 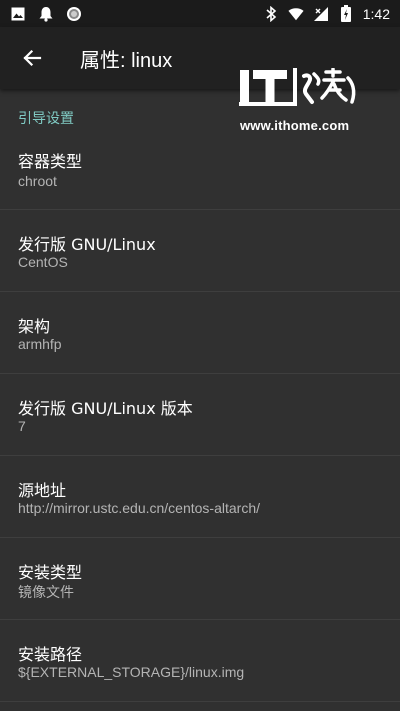 I want to click on arrow-back-icon, so click(x=32, y=58).